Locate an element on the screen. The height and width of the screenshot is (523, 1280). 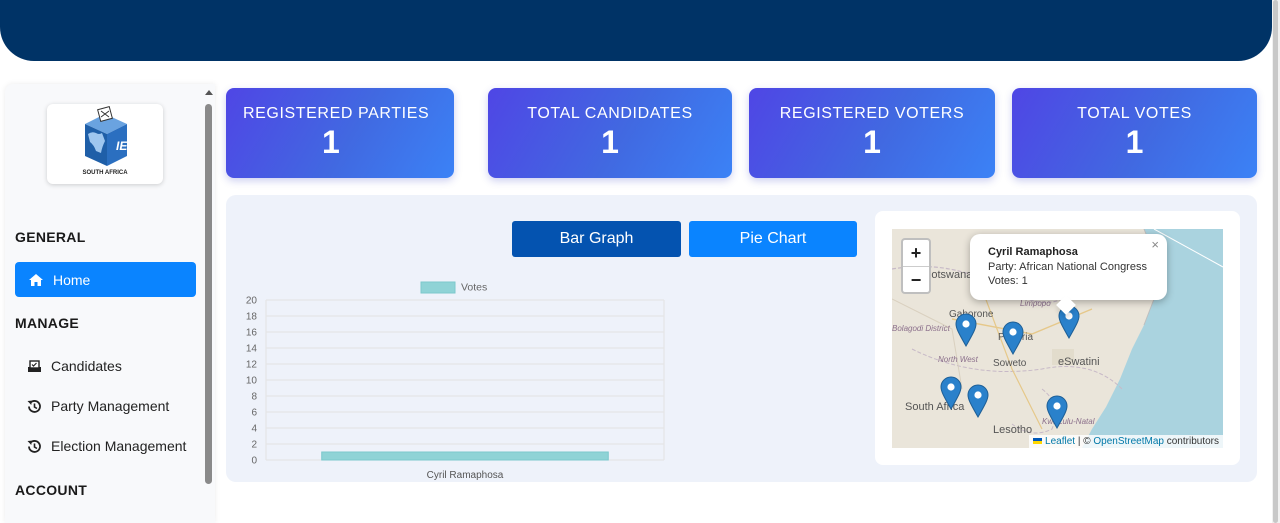
sidebar-item-election-management: Election Management is located at coordinates (106, 446).